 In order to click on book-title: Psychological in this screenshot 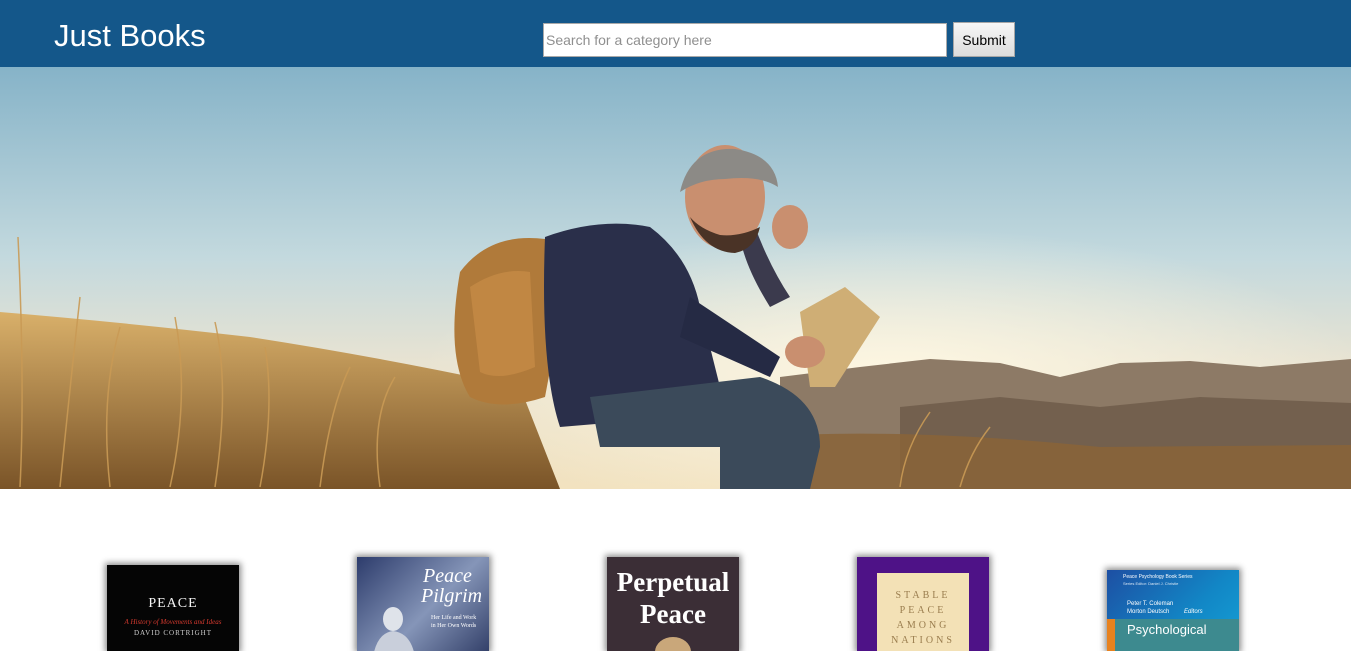, I will do `click(1167, 629)`.